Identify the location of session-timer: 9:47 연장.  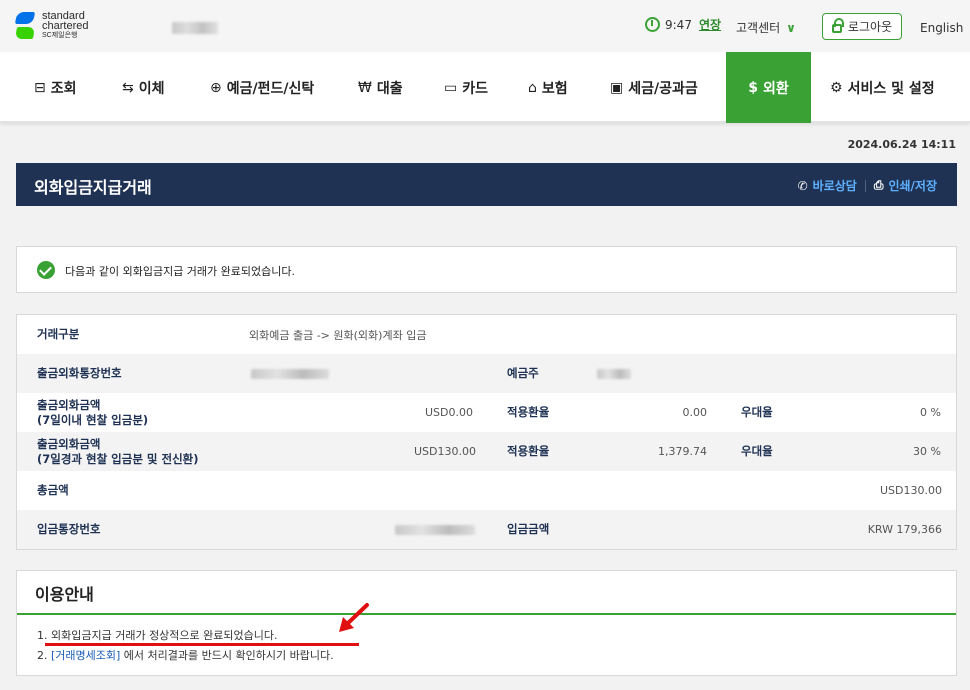
(683, 24).